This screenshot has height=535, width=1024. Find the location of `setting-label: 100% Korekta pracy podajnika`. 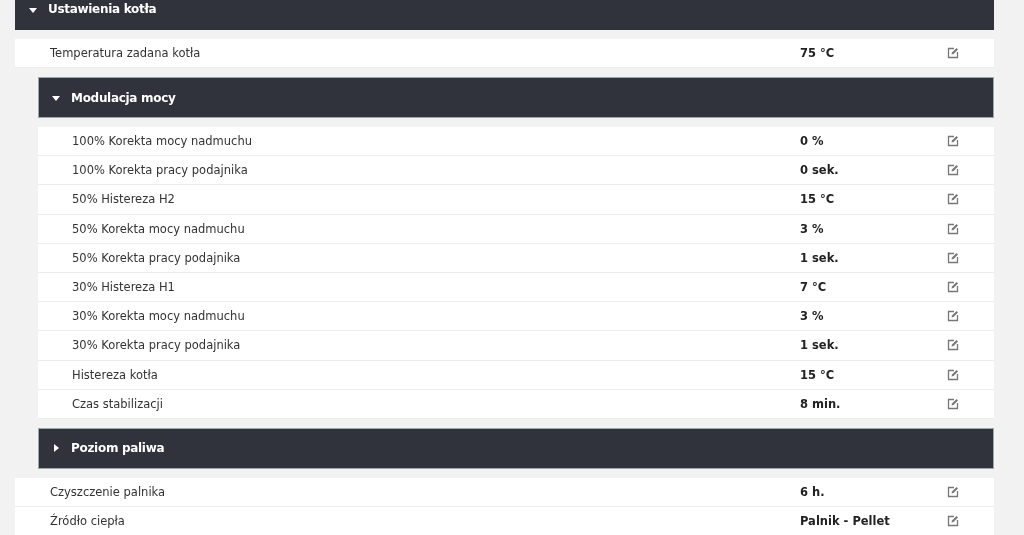

setting-label: 100% Korekta pracy podajnika is located at coordinates (160, 170).